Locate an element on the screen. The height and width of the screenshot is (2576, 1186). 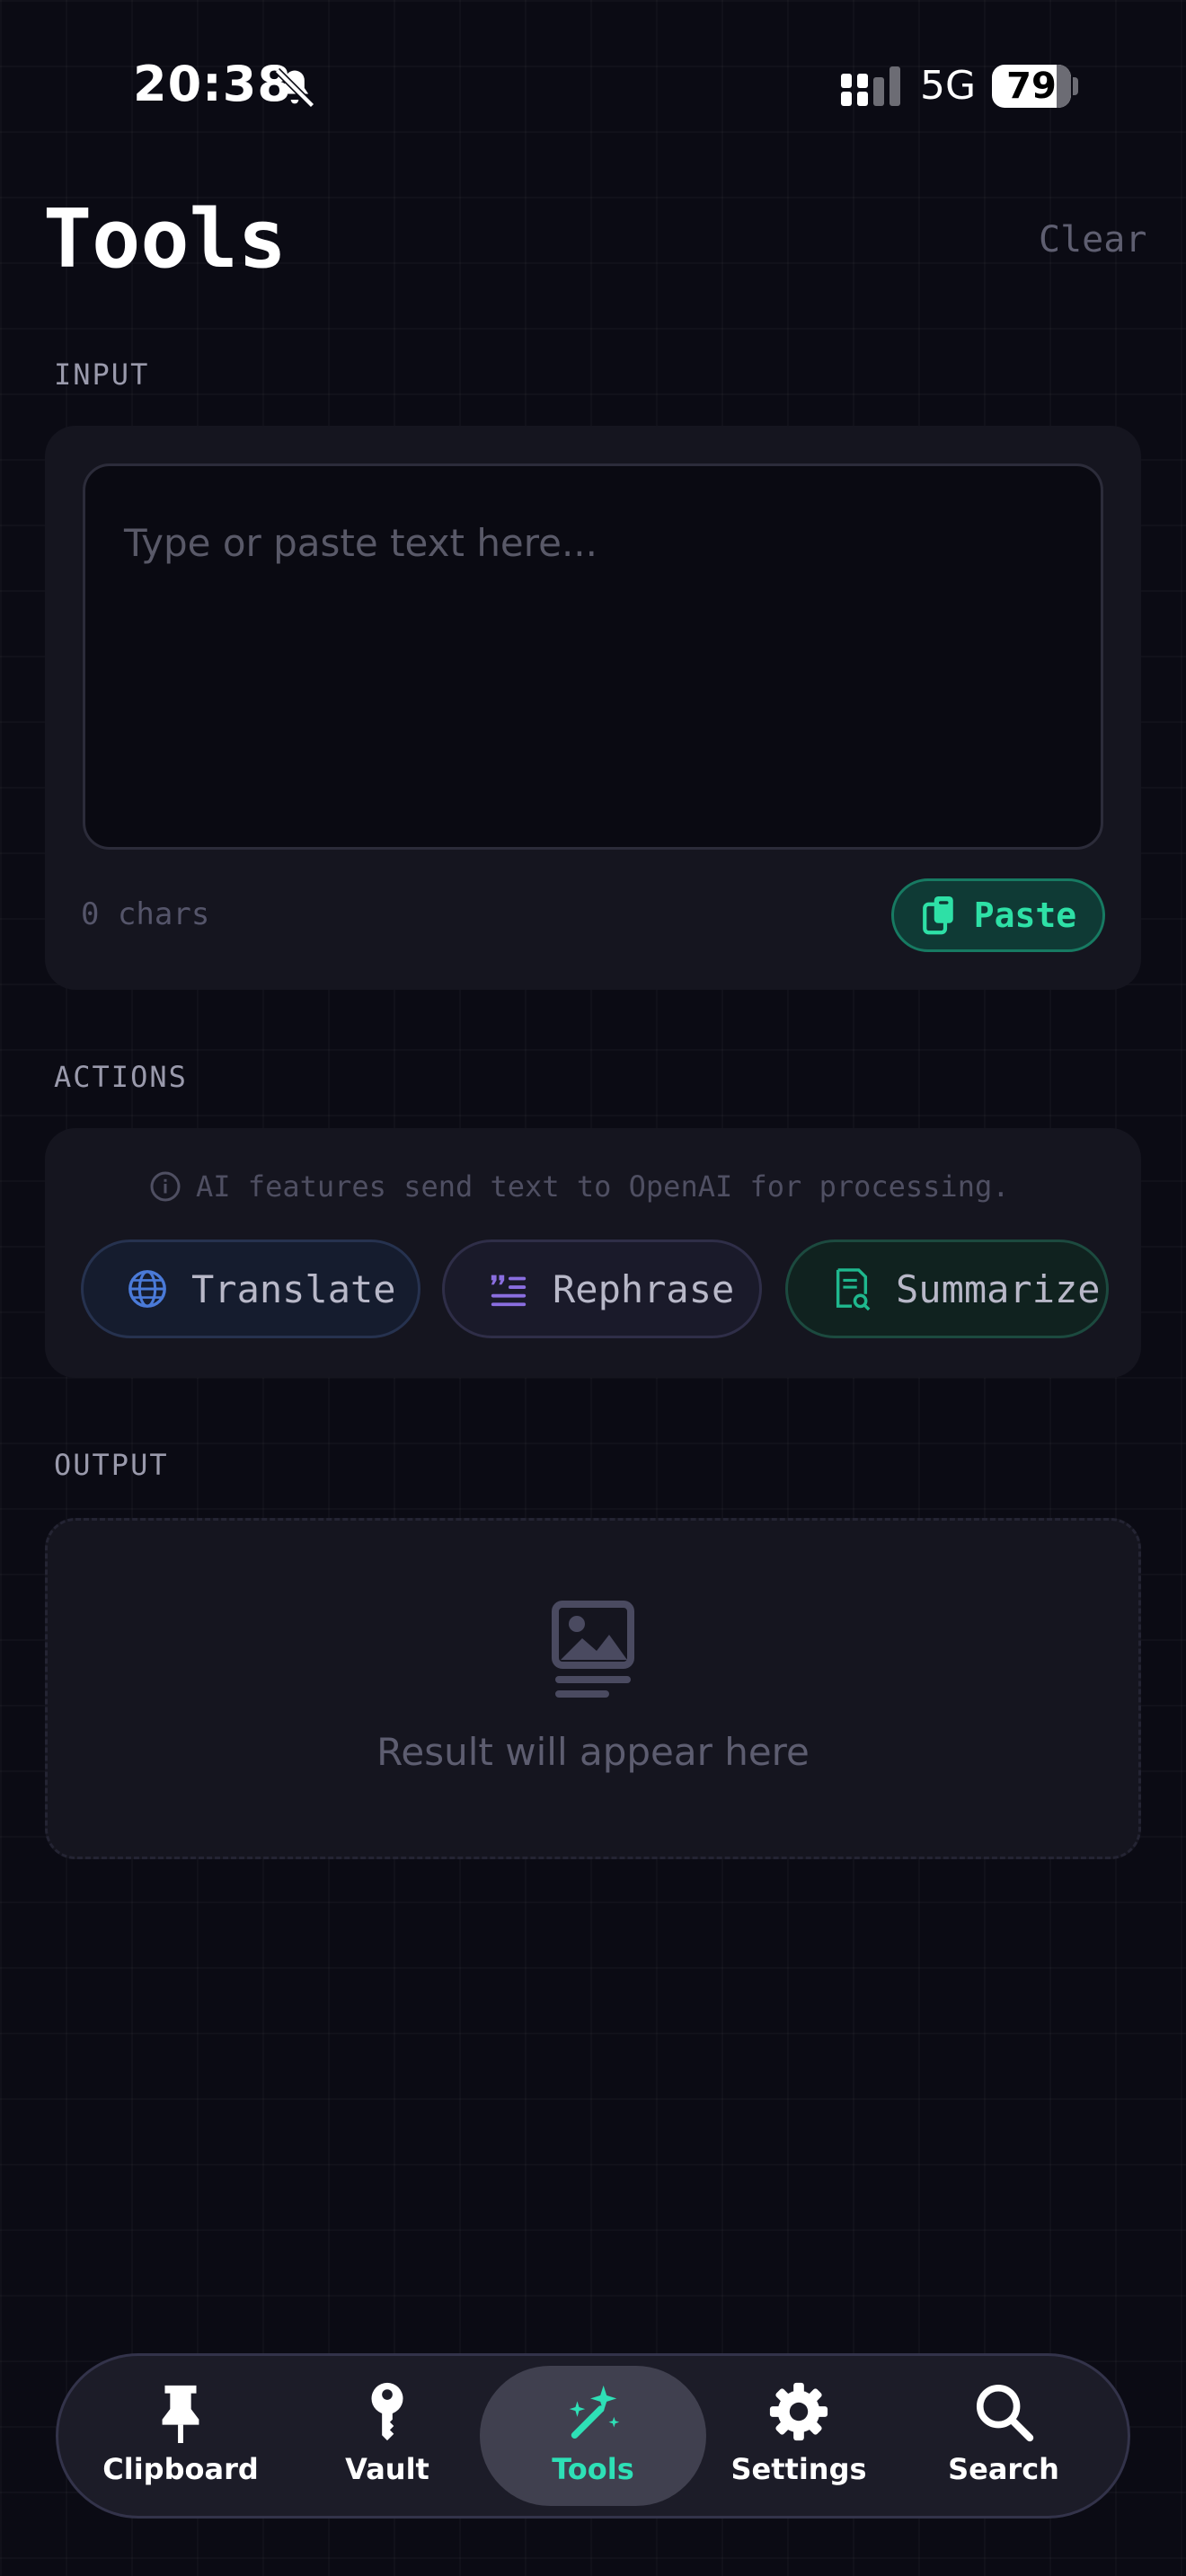
cellular-signal-icon is located at coordinates (870, 86).